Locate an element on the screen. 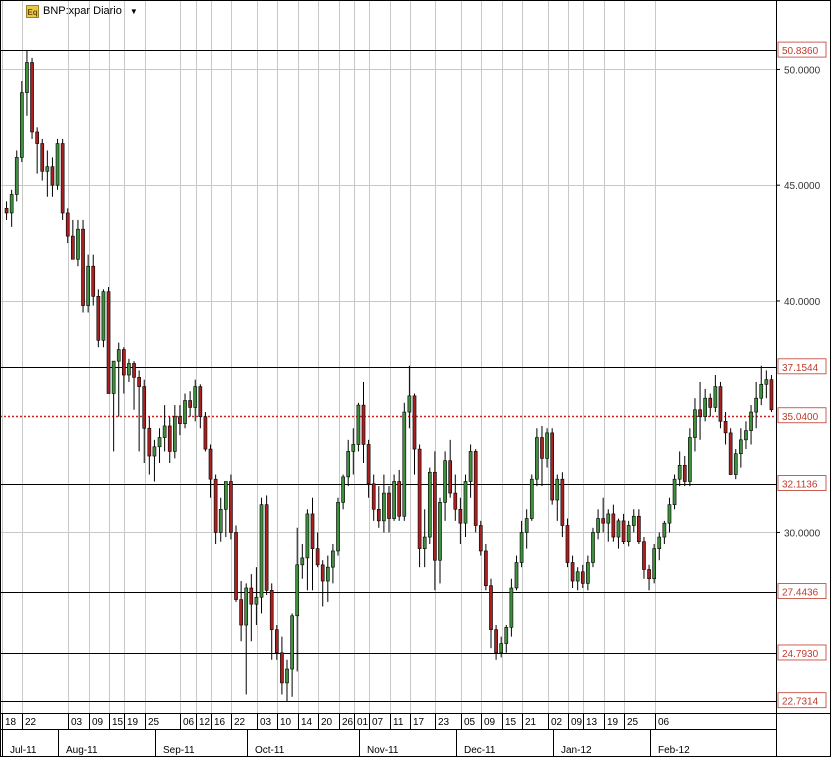 Image resolution: width=831 pixels, height=757 pixels. x-month-label: Nov-11 is located at coordinates (383, 750).